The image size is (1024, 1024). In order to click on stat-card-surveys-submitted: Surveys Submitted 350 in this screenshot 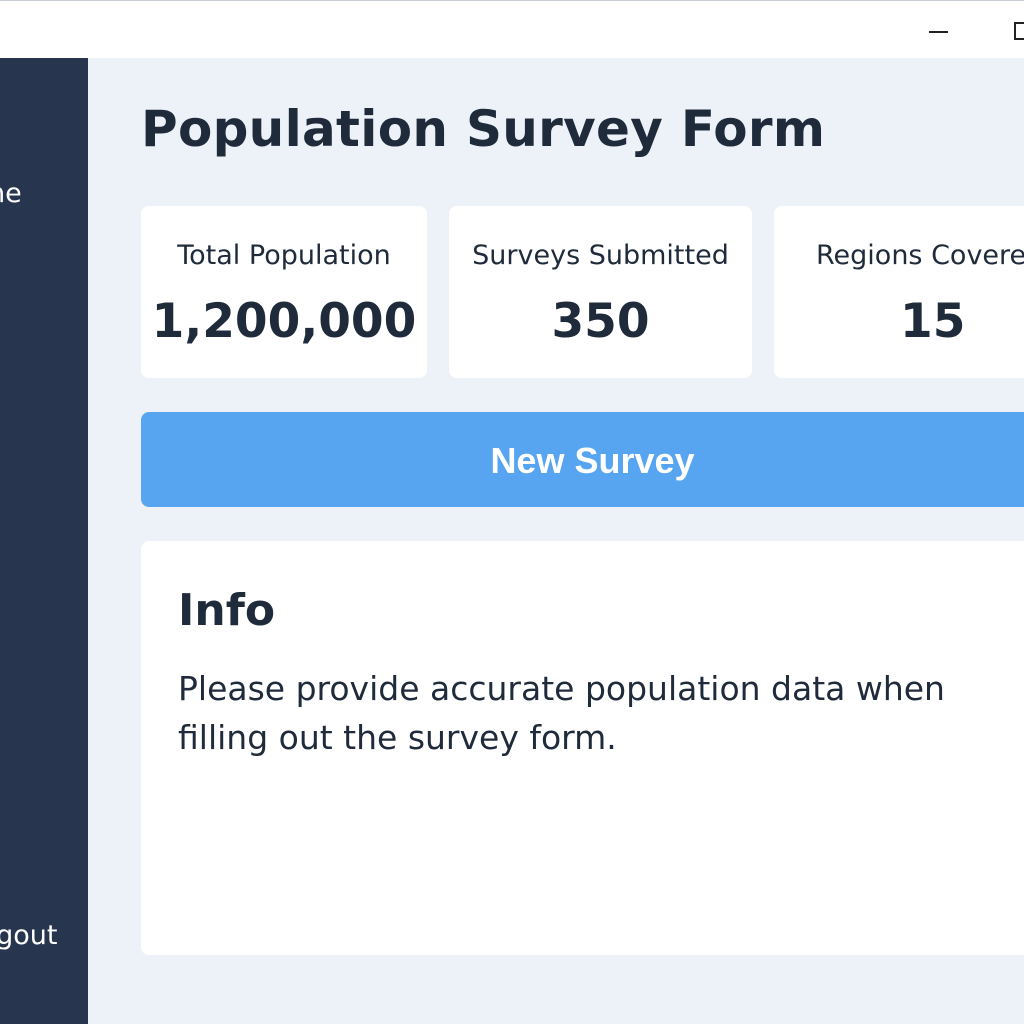, I will do `click(600, 292)`.